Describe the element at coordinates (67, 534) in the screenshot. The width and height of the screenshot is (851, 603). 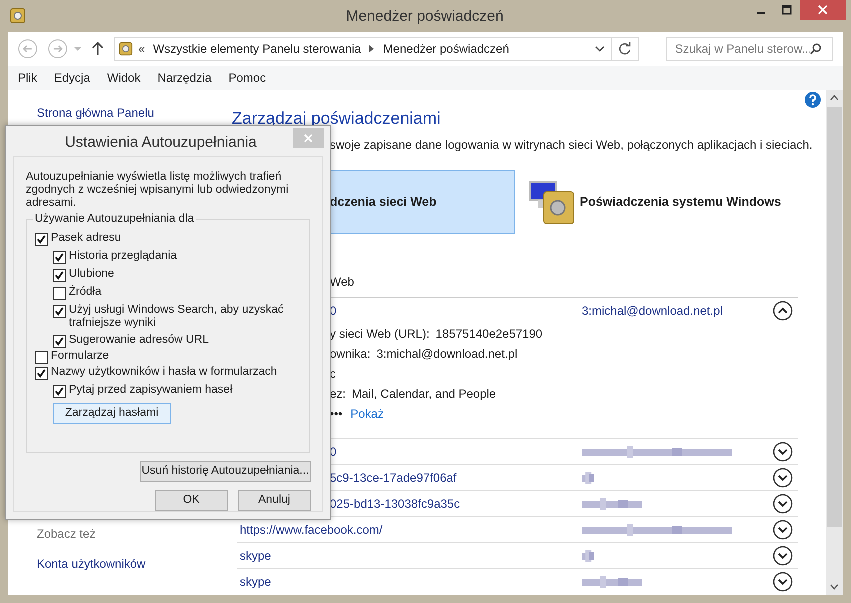
I see `sidebar-heading: Zobacz też` at that location.